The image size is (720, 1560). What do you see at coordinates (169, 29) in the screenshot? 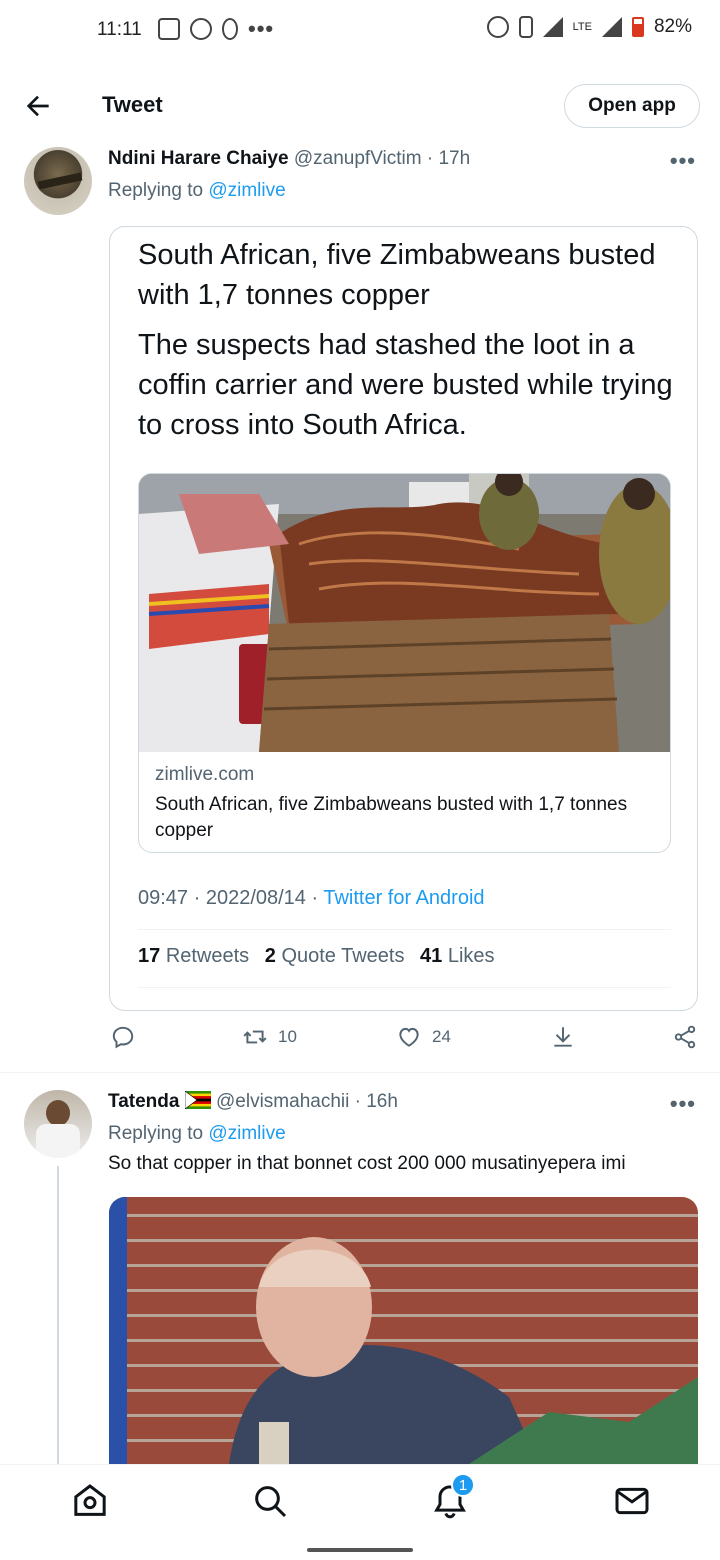
I see `news-icon` at bounding box center [169, 29].